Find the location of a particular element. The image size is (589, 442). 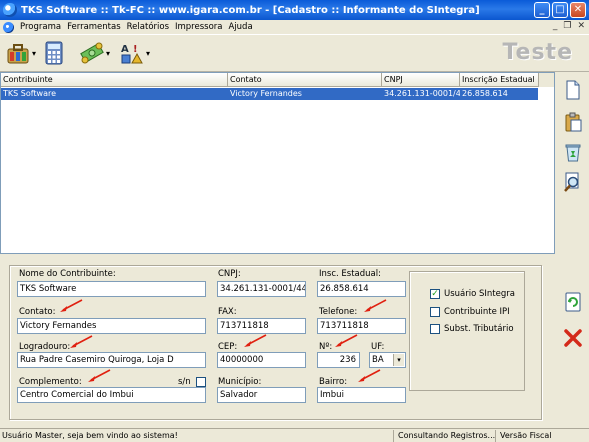

mdi-minimize-button: _ is located at coordinates (555, 26).